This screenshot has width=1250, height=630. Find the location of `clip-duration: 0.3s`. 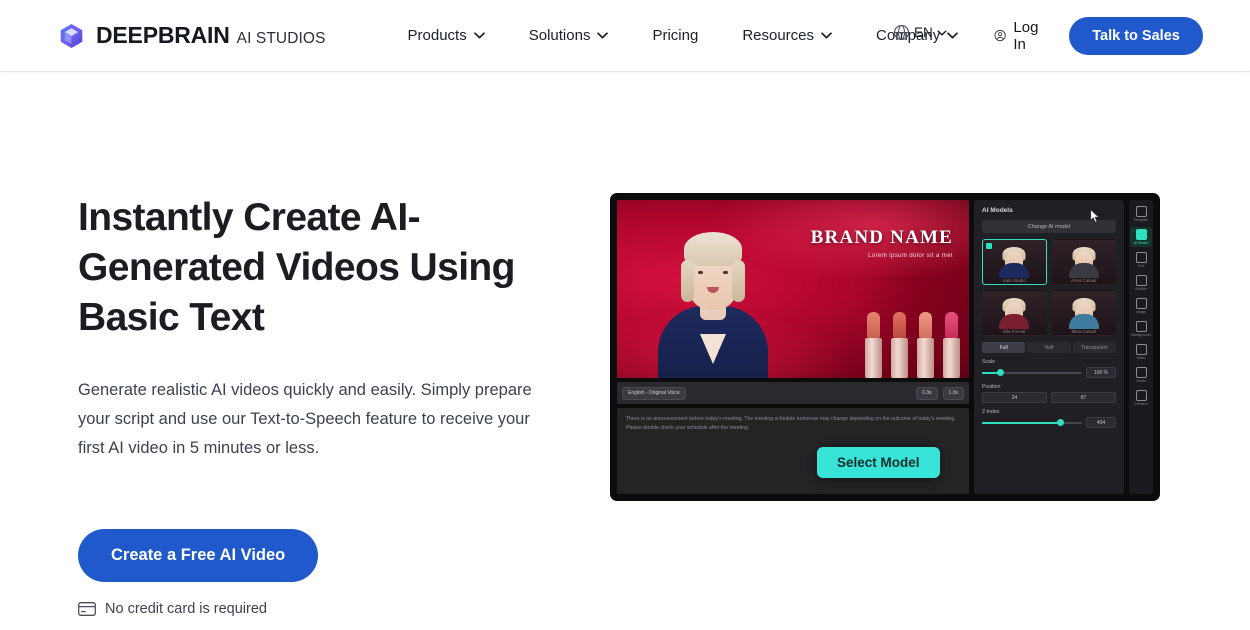

clip-duration: 0.3s is located at coordinates (927, 393).